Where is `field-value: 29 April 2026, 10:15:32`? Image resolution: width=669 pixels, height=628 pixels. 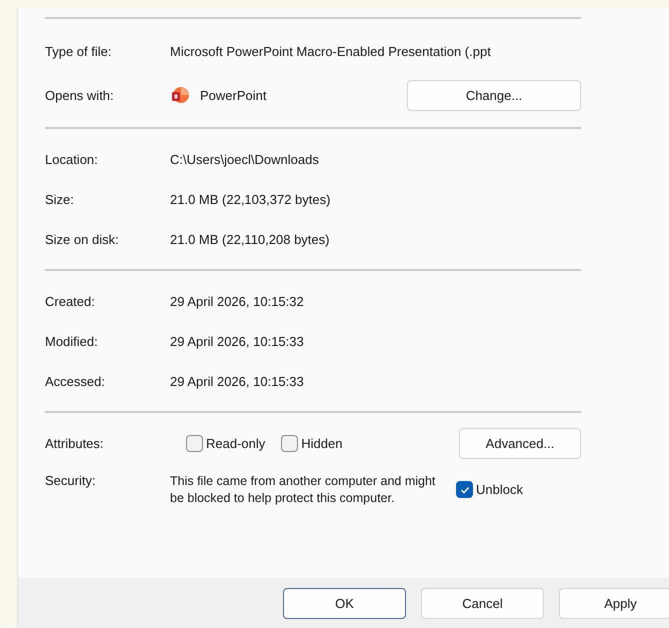 field-value: 29 April 2026, 10:15:32 is located at coordinates (237, 301).